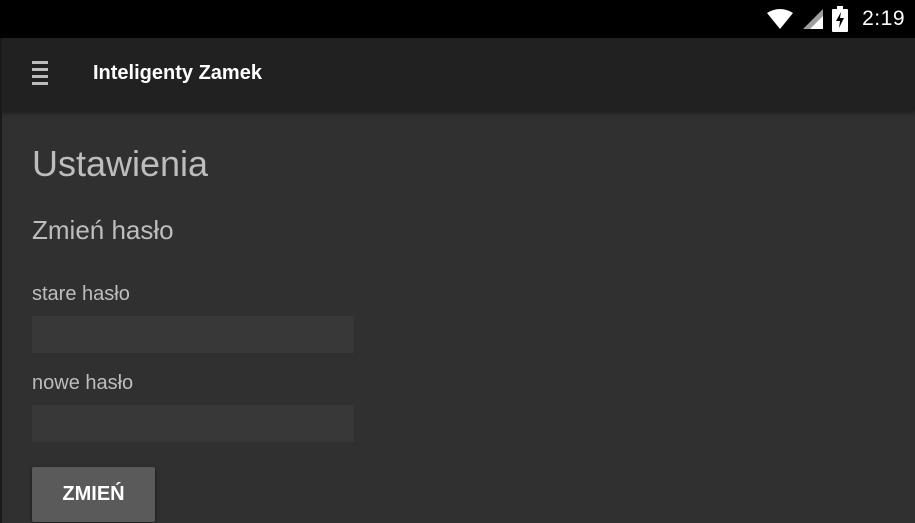 This screenshot has height=523, width=915. Describe the element at coordinates (83, 383) in the screenshot. I see `new-password-label: nowe hasło` at that location.